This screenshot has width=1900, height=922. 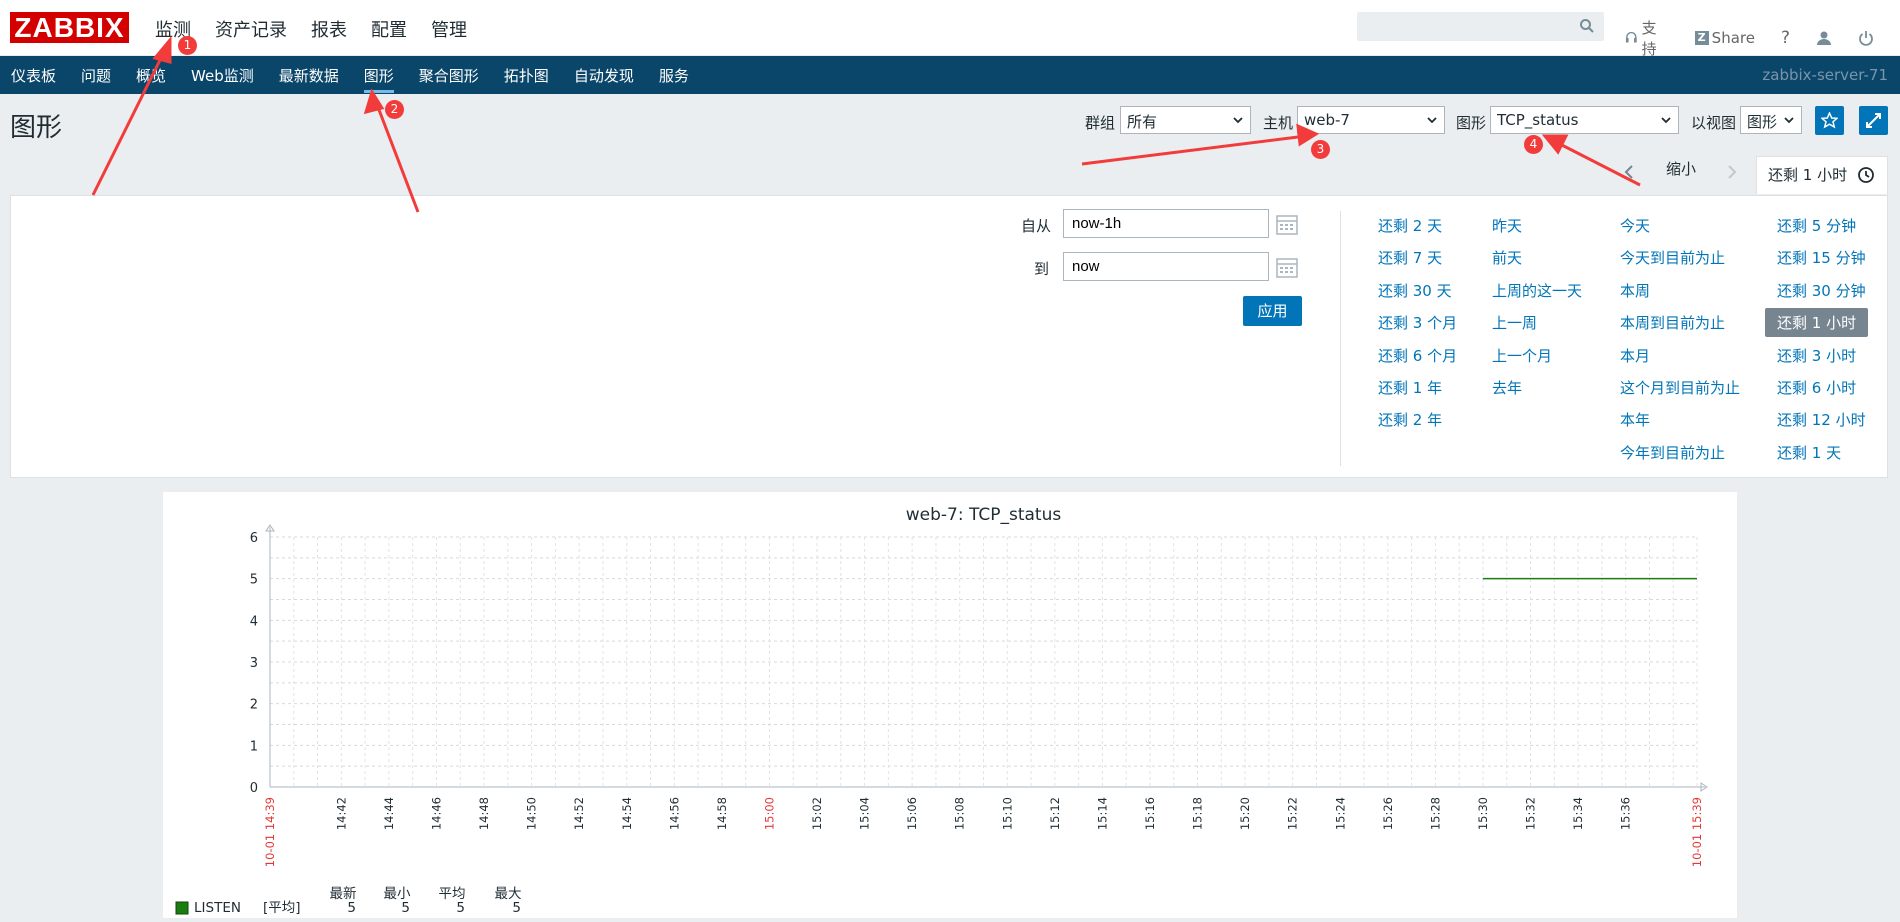 What do you see at coordinates (394, 109) in the screenshot?
I see `annotation-badge-2: 2` at bounding box center [394, 109].